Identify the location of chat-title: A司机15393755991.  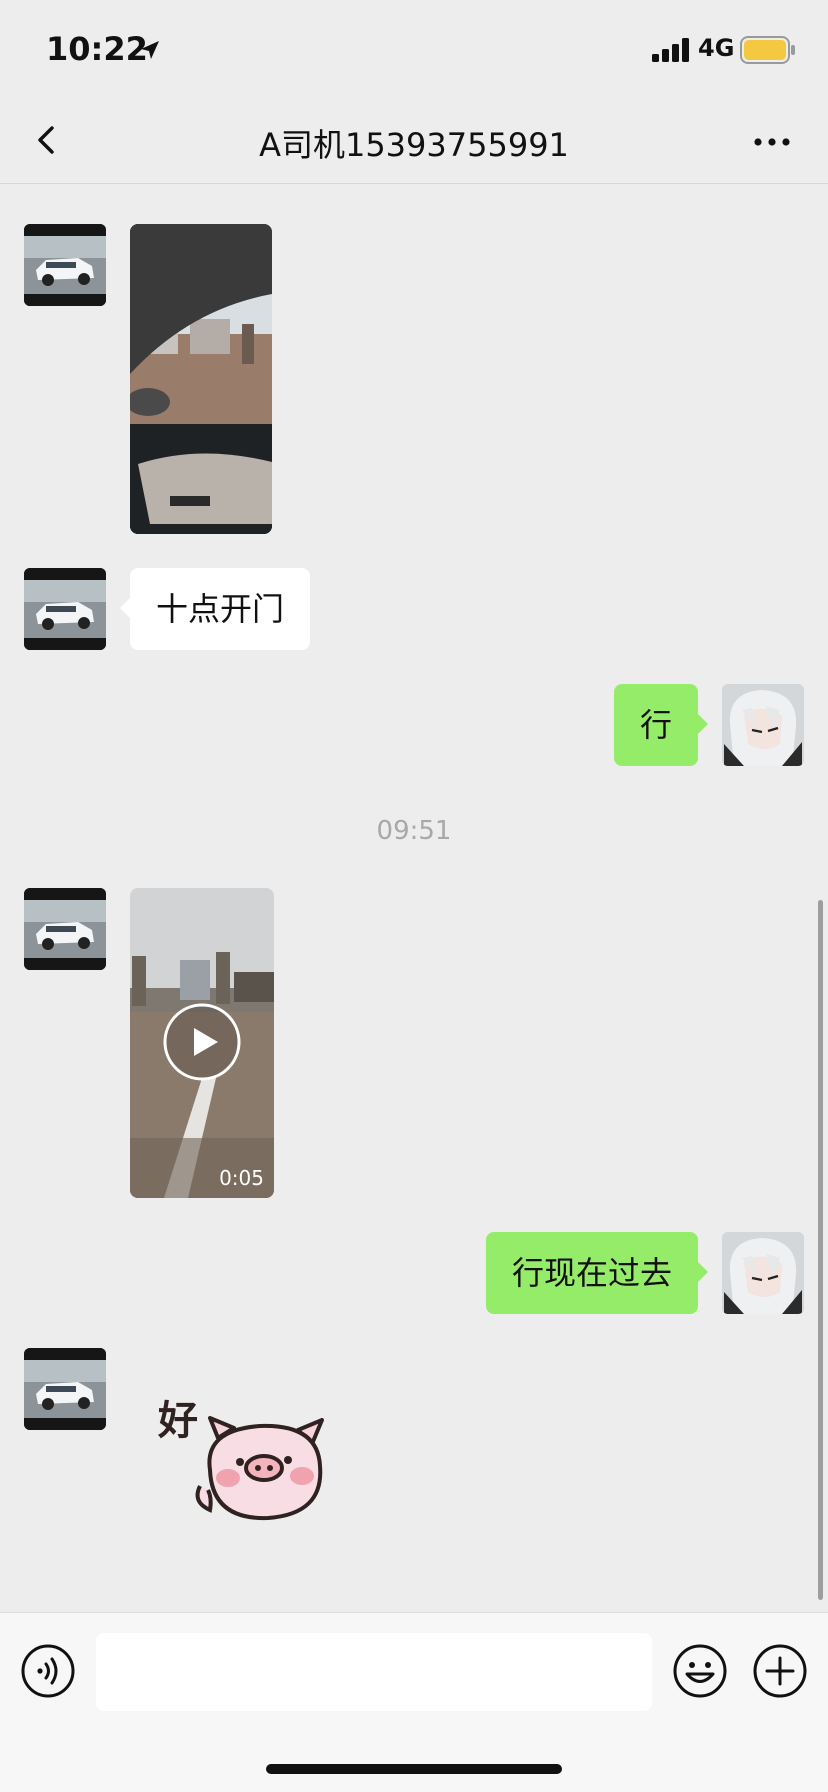
(414, 145).